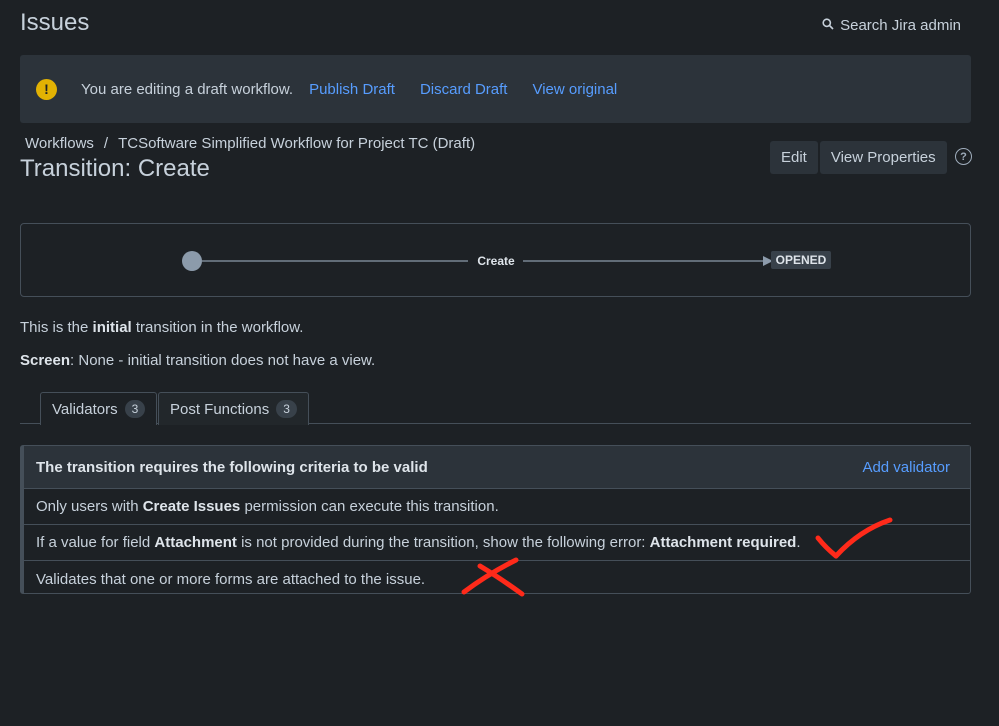 The image size is (999, 726). What do you see at coordinates (59, 143) in the screenshot?
I see `breadcrumb-workflows: Workflows` at bounding box center [59, 143].